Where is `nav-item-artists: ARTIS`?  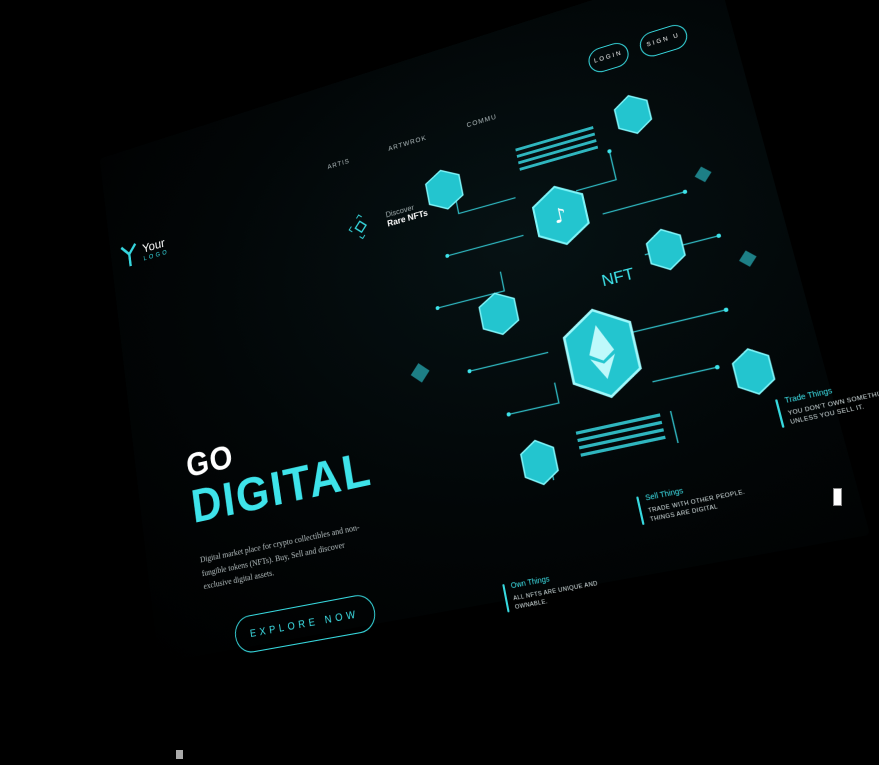 nav-item-artists: ARTIS is located at coordinates (338, 164).